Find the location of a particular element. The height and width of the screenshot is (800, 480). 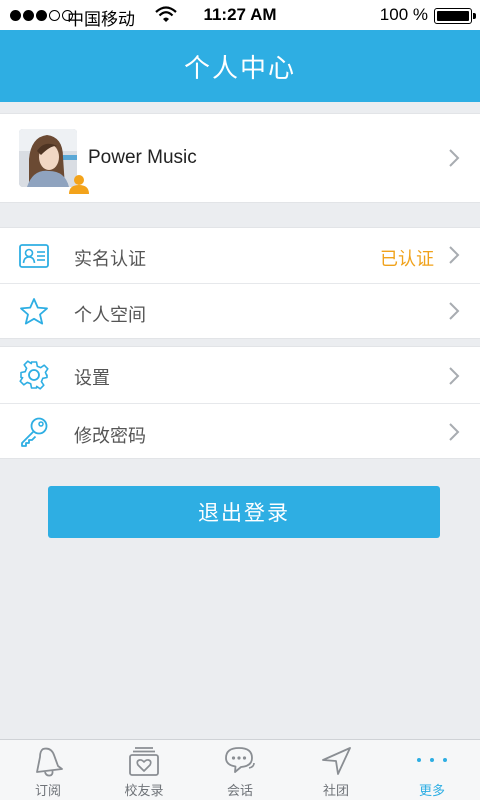

tab-label: 订阅 is located at coordinates (47, 791).